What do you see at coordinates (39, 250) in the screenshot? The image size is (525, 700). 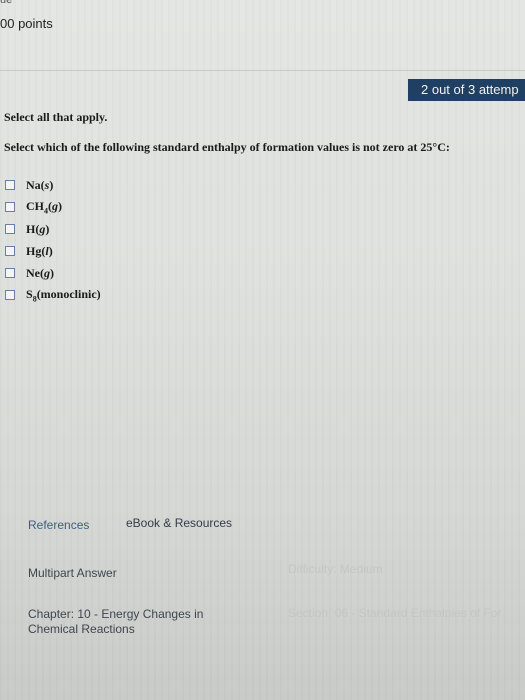 I see `option-label: Hg(l)` at bounding box center [39, 250].